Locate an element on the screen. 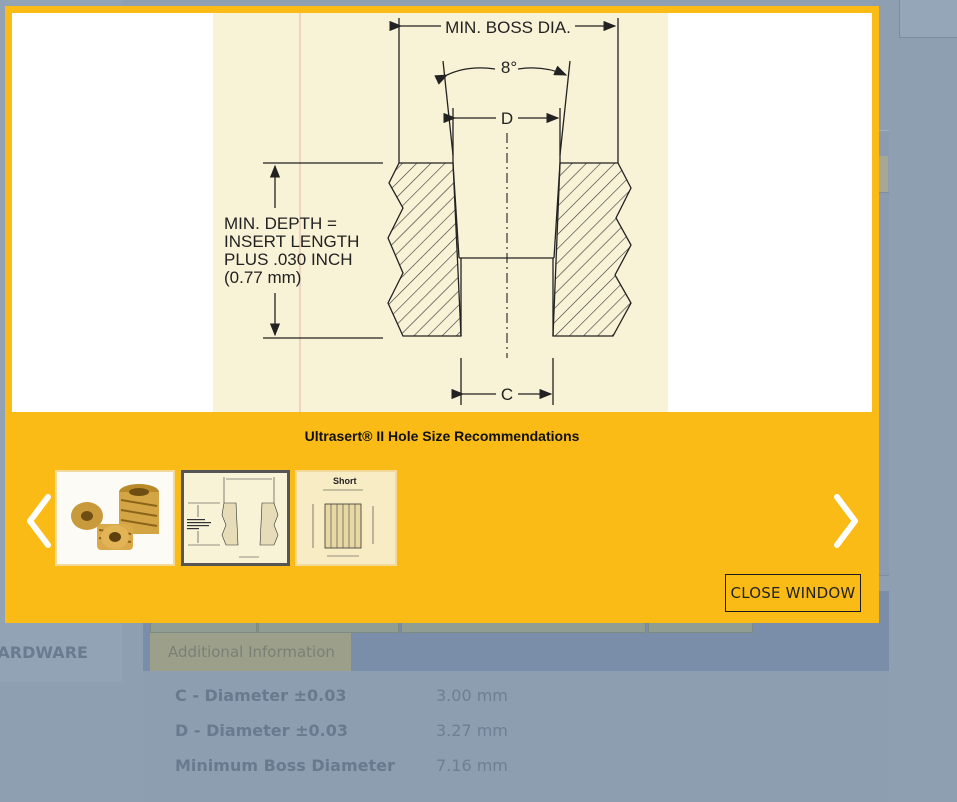 The width and height of the screenshot is (957, 802). short-insert-thumbnail-image: Short is located at coordinates (346, 518).